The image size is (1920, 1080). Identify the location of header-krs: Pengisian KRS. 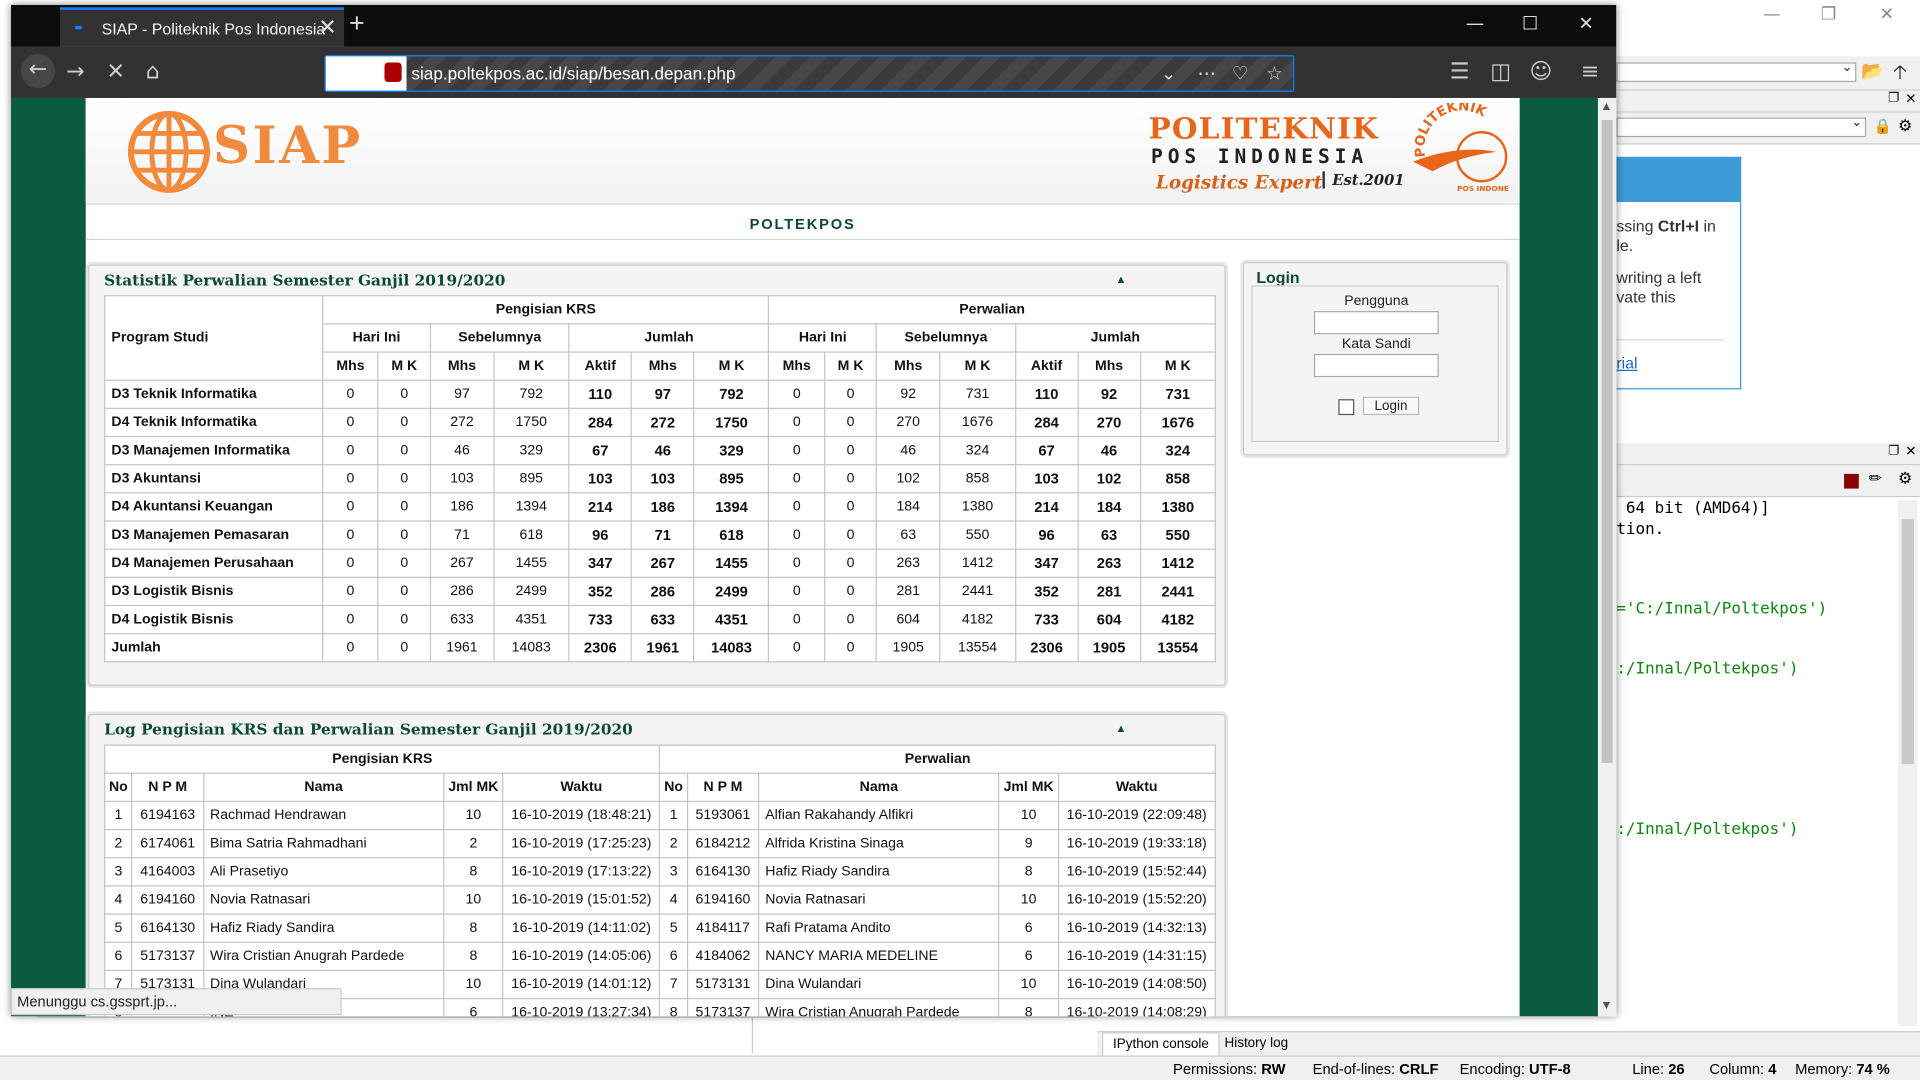
(546, 310).